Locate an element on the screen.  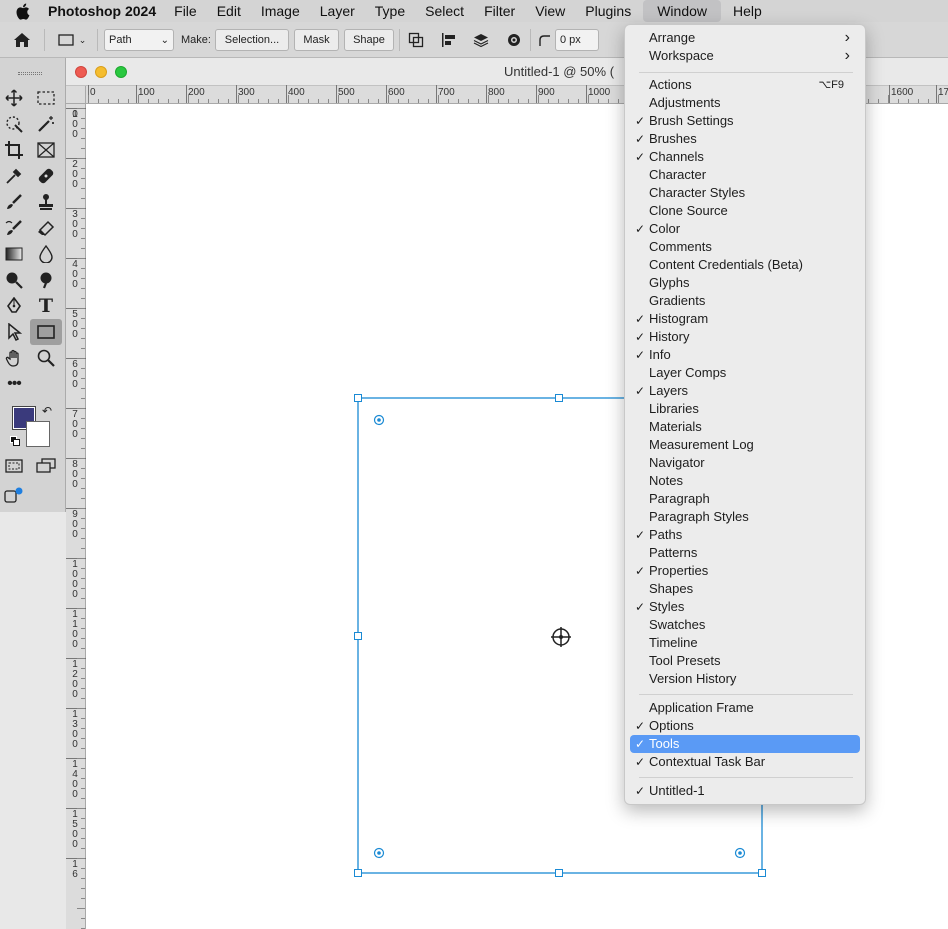
path-selection-tool-icon is located at coordinates (14, 332).